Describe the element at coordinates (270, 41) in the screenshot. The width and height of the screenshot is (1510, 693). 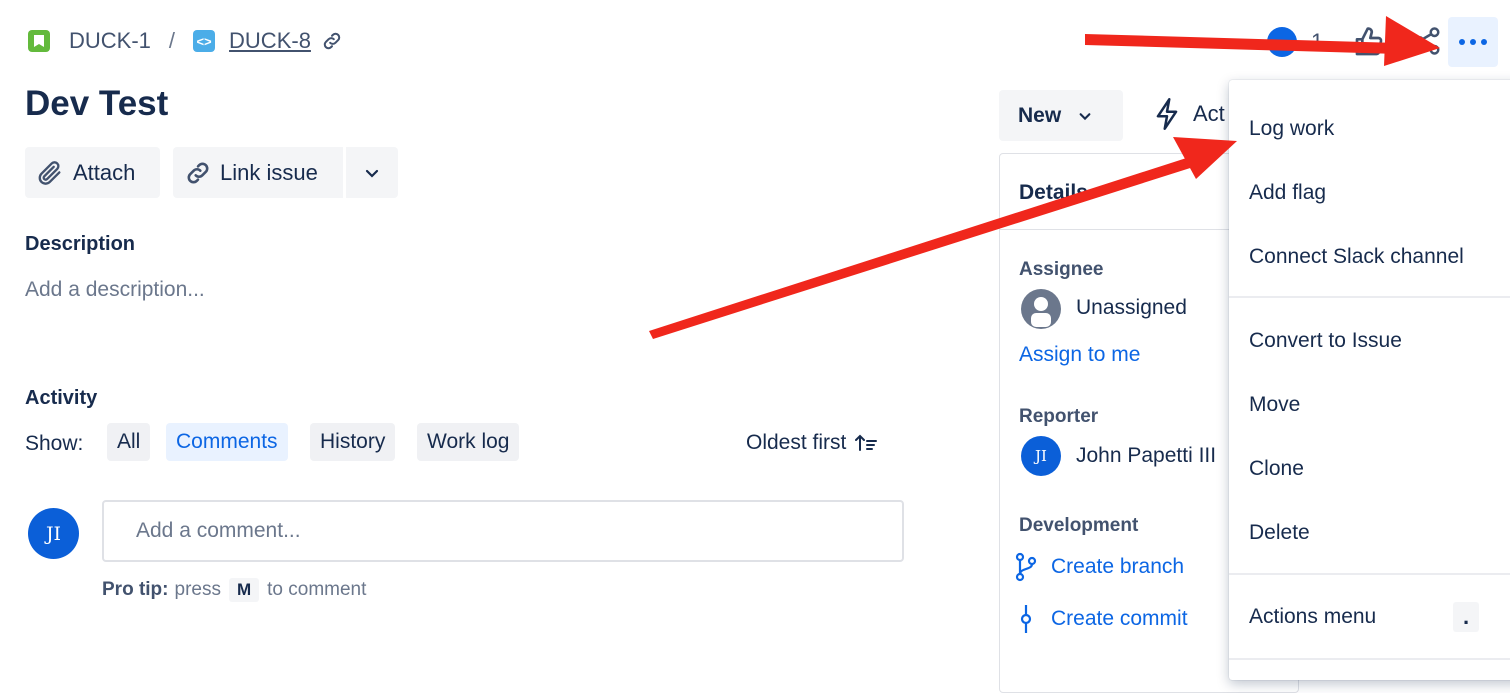
I see `issue-key-link: DUCK-8` at that location.